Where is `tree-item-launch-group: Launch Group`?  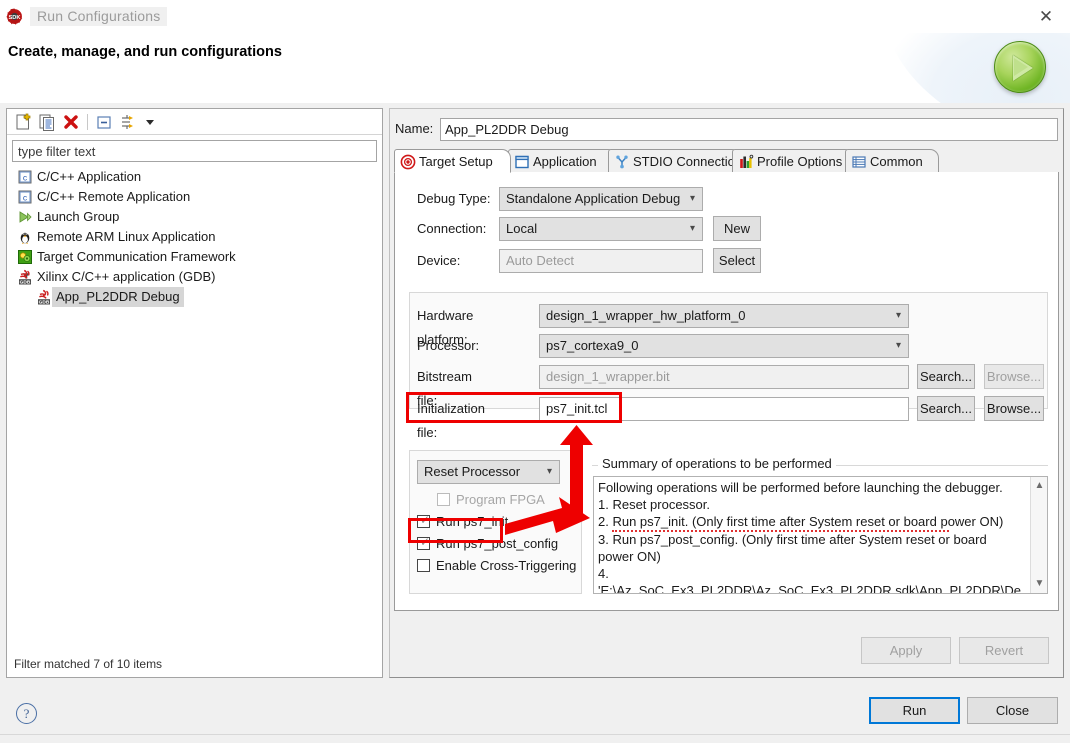
tree-item-launch-group: Launch Group is located at coordinates (194, 217).